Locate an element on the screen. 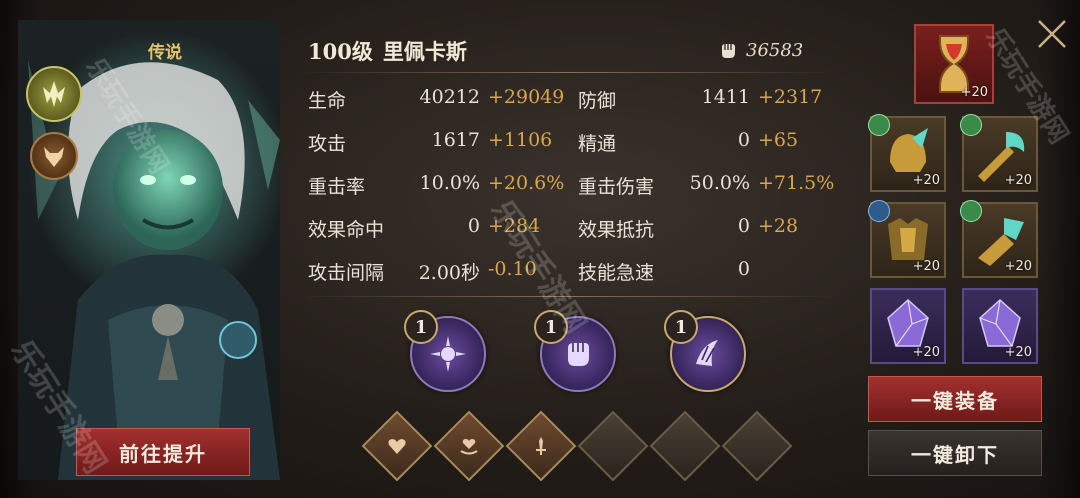  hero-title: 100级 里佩卡斯 is located at coordinates (392, 51).